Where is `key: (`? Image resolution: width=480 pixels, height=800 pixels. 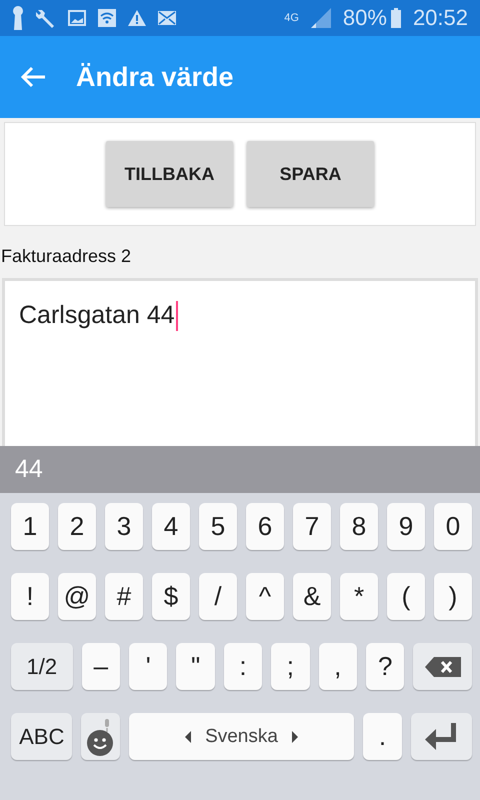 key: ( is located at coordinates (406, 596).